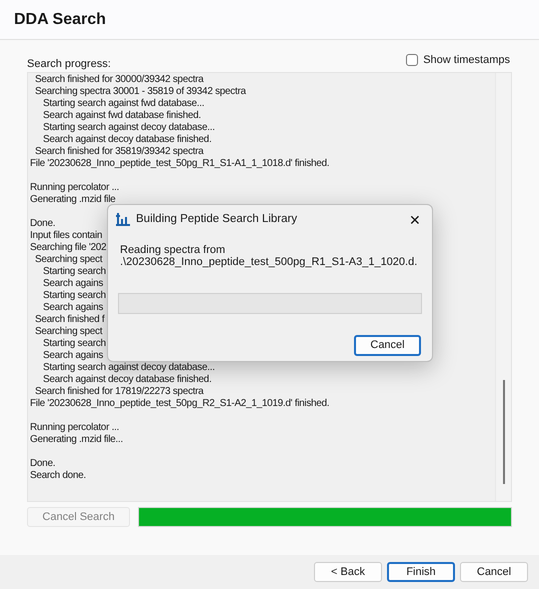 The width and height of the screenshot is (539, 589). What do you see at coordinates (58, 476) in the screenshot?
I see `log-line: Search done.` at bounding box center [58, 476].